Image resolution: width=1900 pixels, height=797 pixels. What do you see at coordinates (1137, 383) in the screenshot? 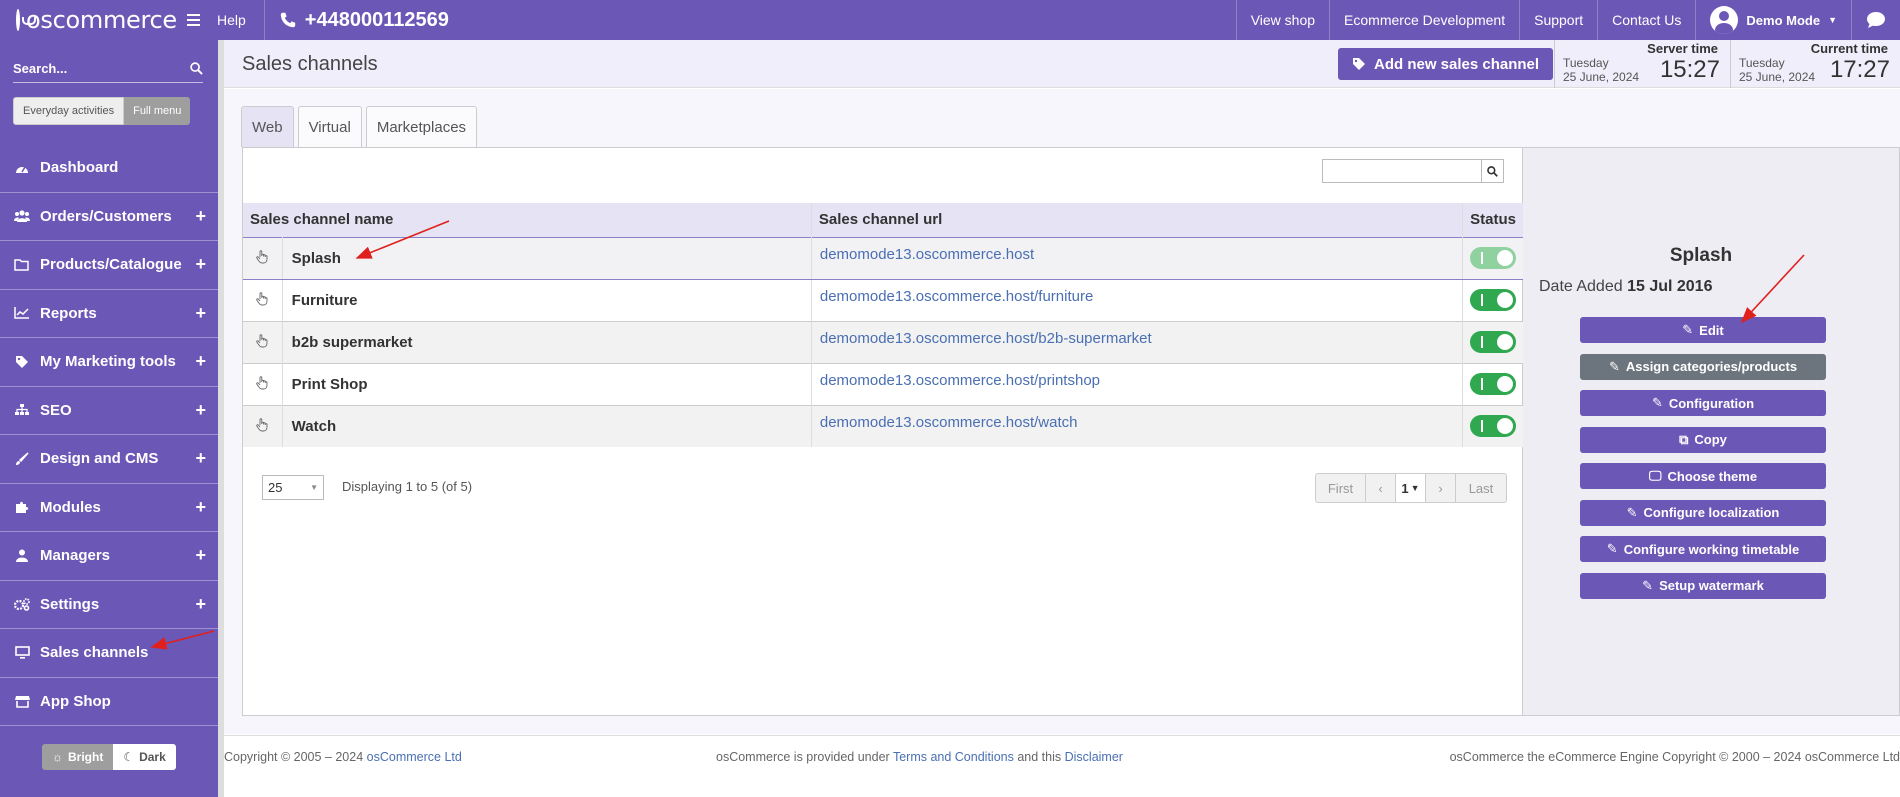
I see `channel-url: demomode13.oscommerce.host/printshop` at bounding box center [1137, 383].